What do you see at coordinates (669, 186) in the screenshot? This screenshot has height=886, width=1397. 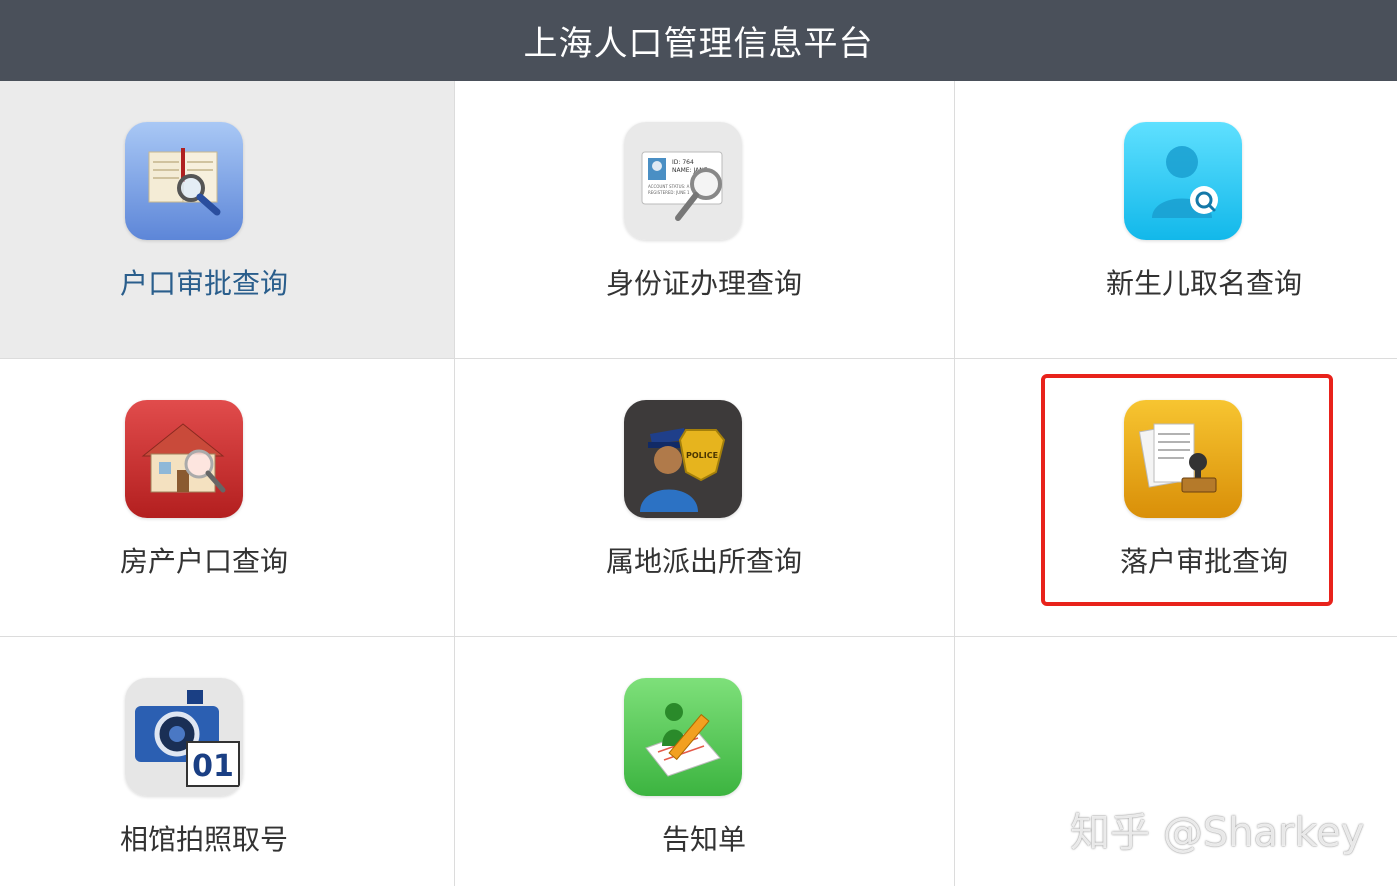 I see `svg-text: ACCOUNT STATUS: A` at bounding box center [669, 186].